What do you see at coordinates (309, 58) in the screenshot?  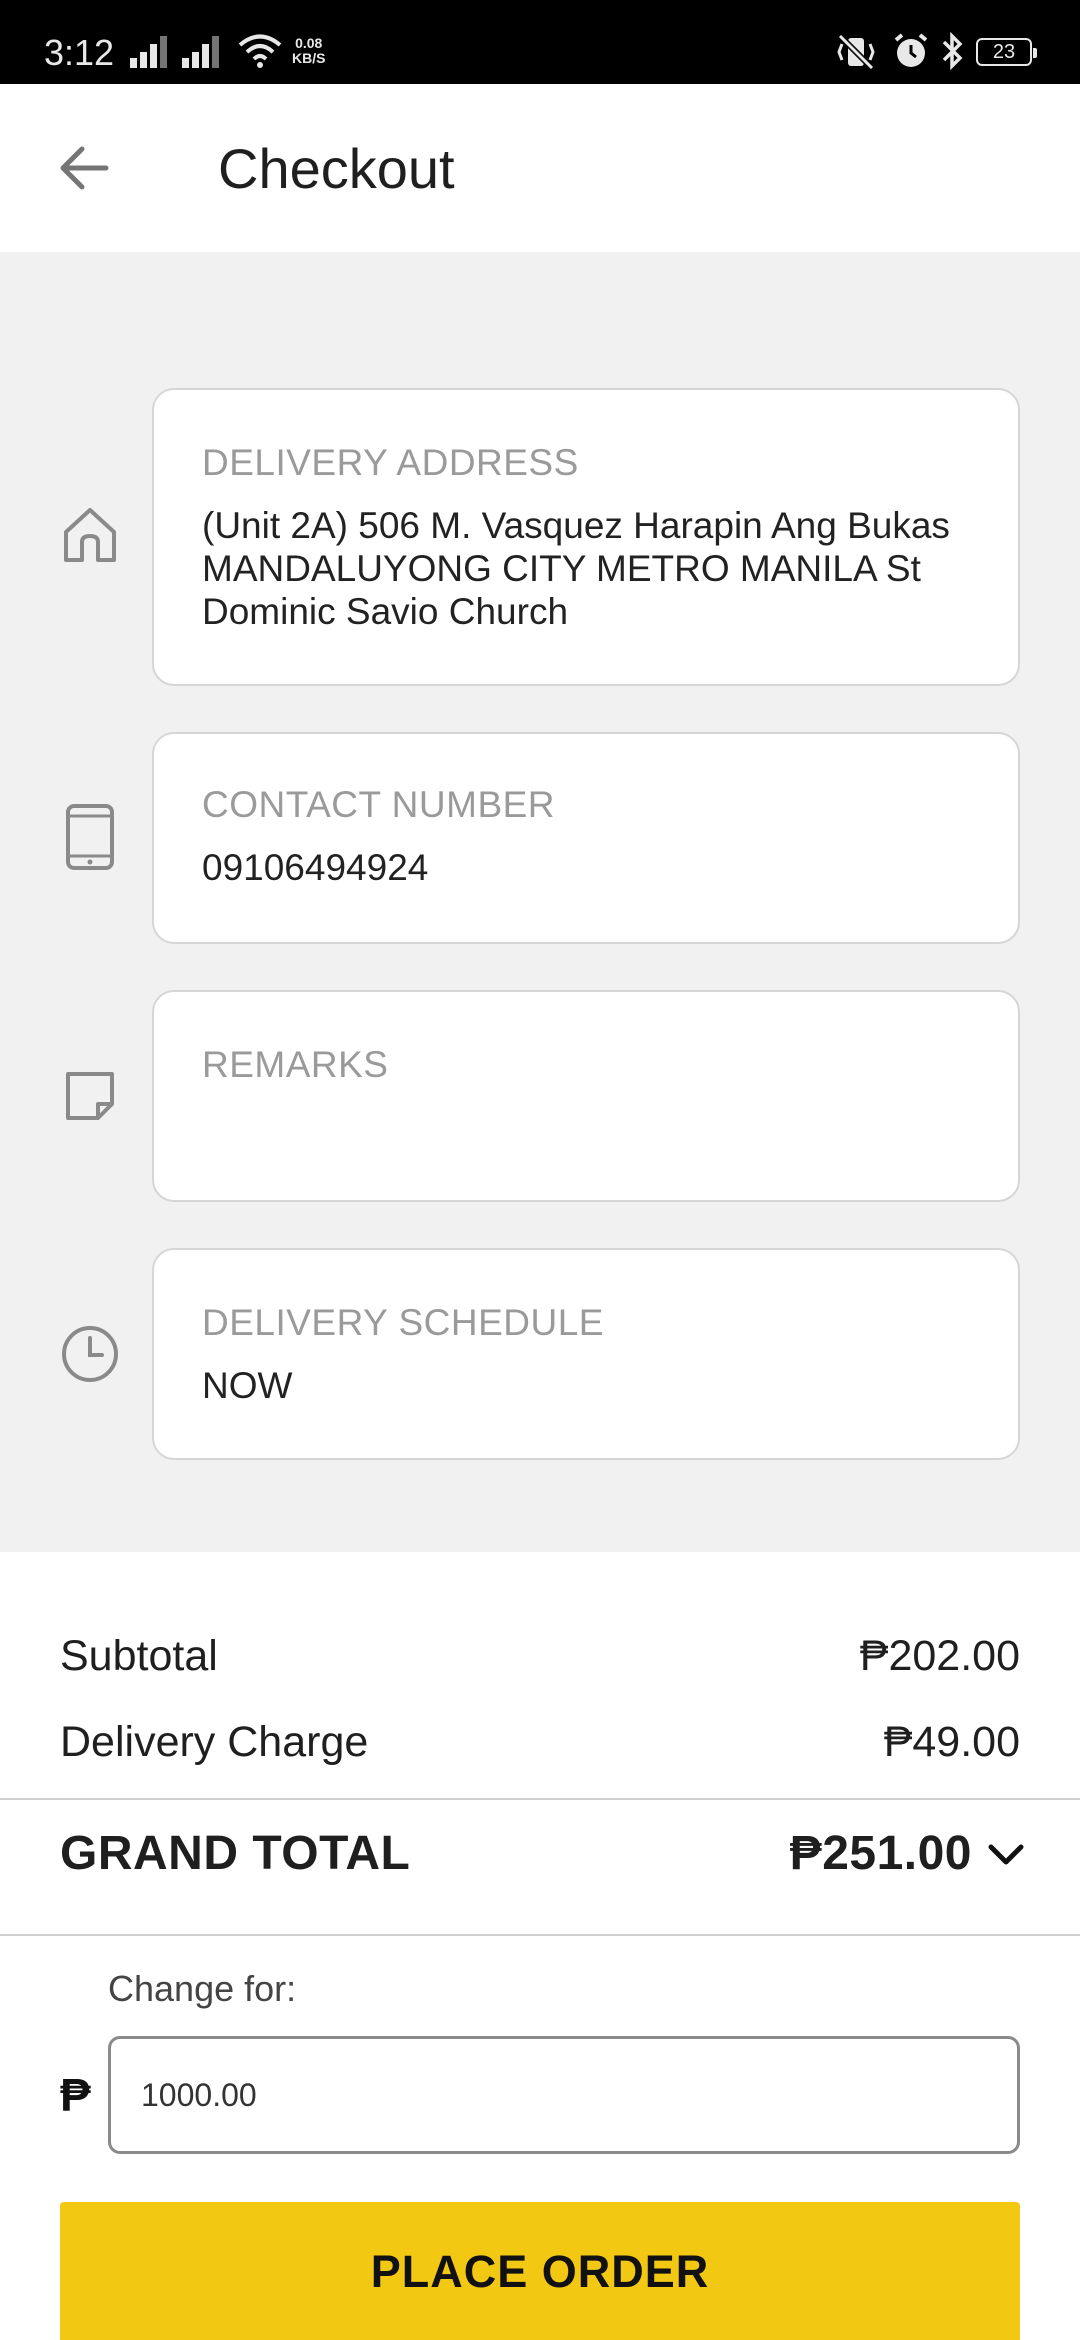 I see `network-speed-unit: KB/S` at bounding box center [309, 58].